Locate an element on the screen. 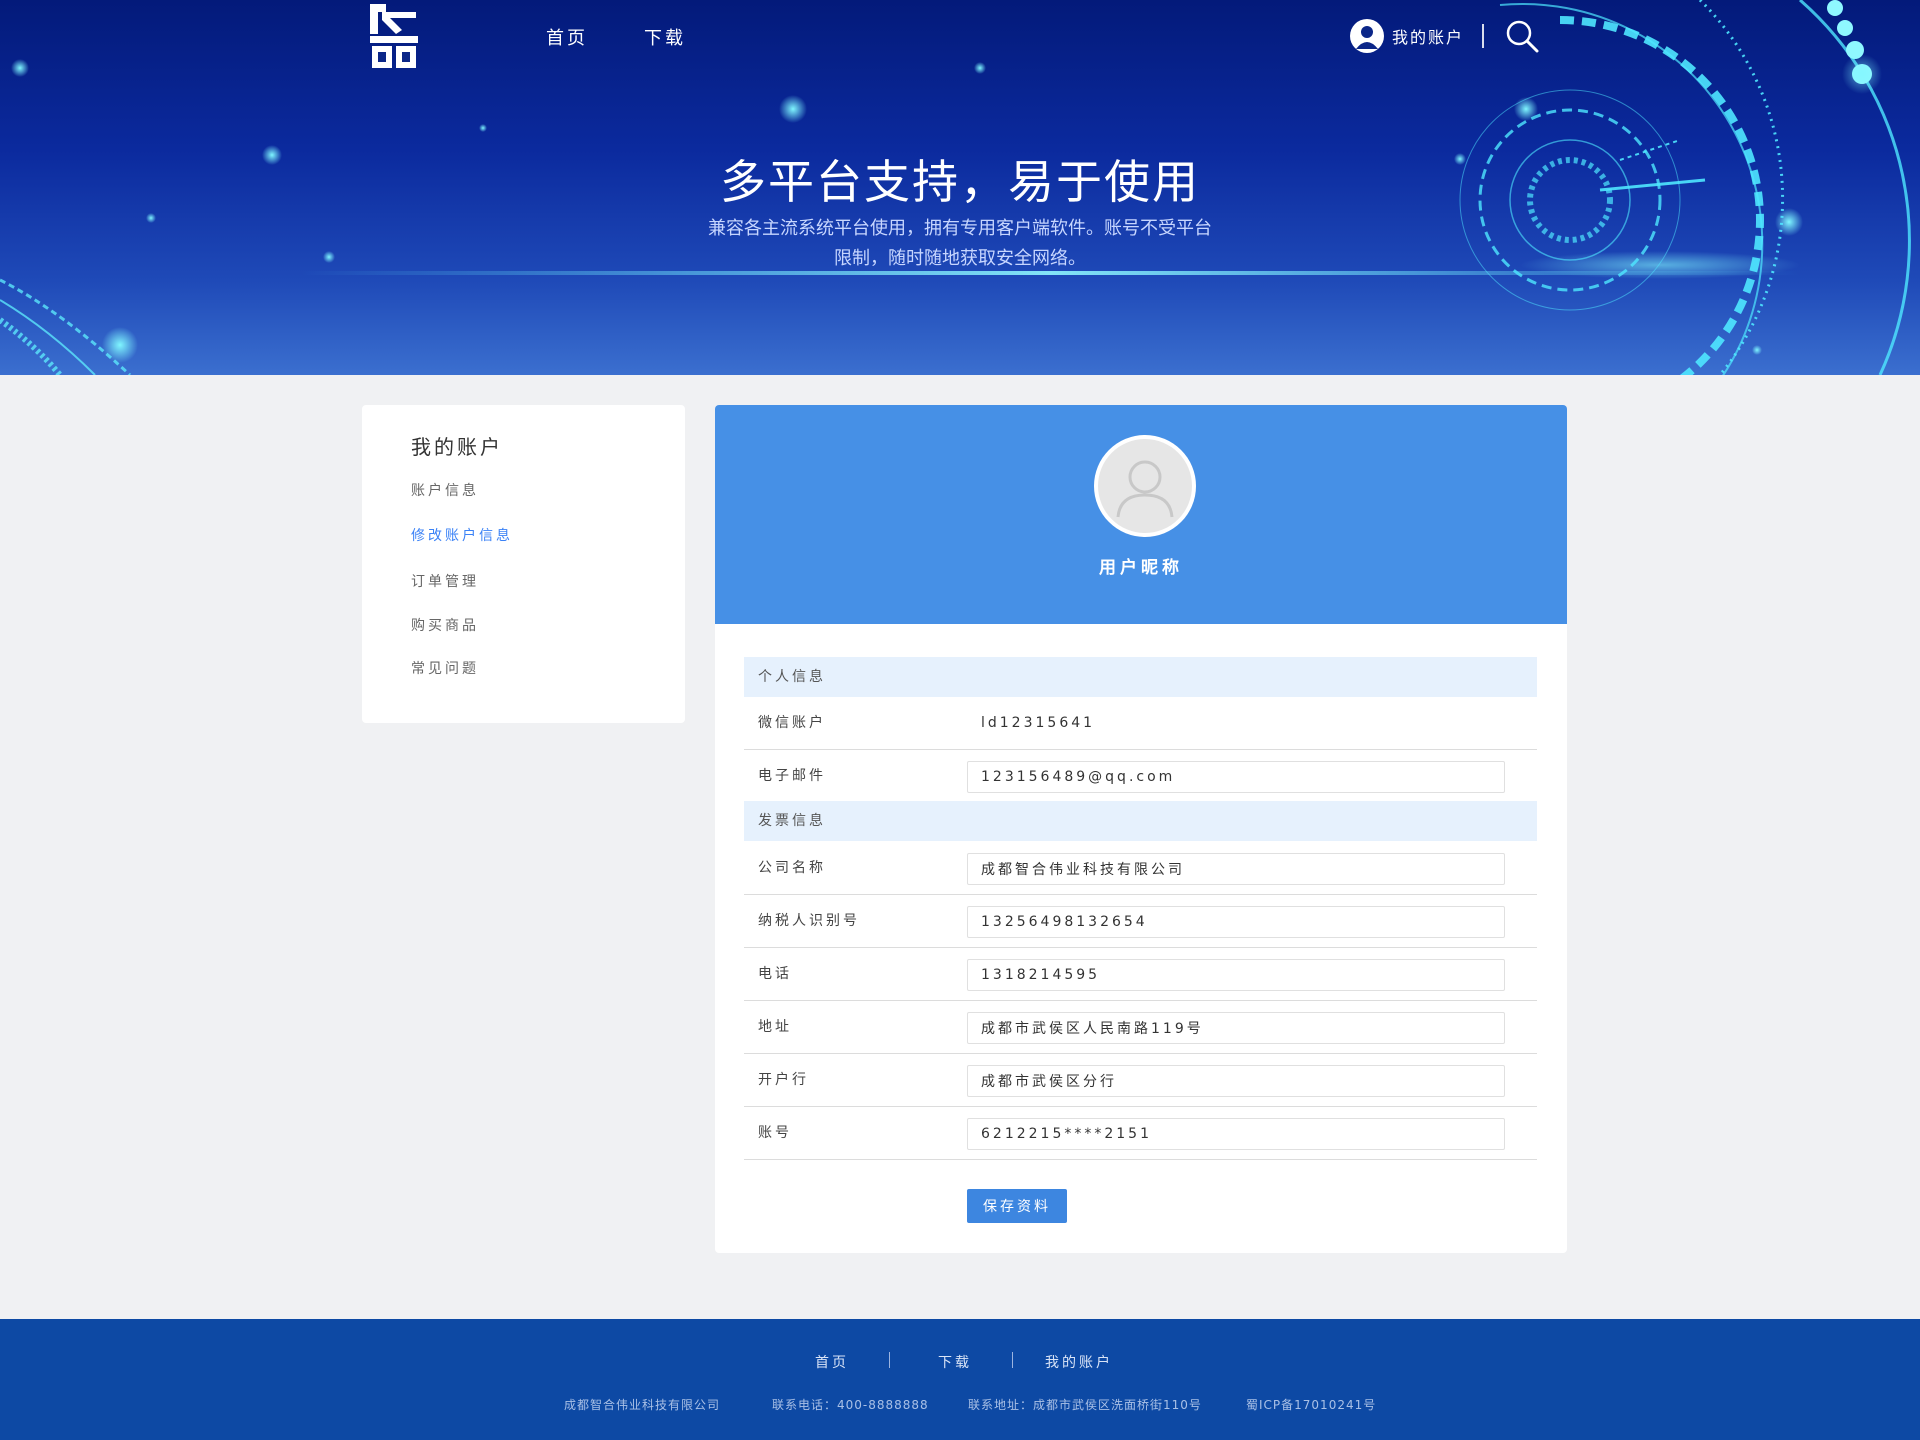 The width and height of the screenshot is (1920, 1440). row-company: 公司名称 is located at coordinates (1140, 868).